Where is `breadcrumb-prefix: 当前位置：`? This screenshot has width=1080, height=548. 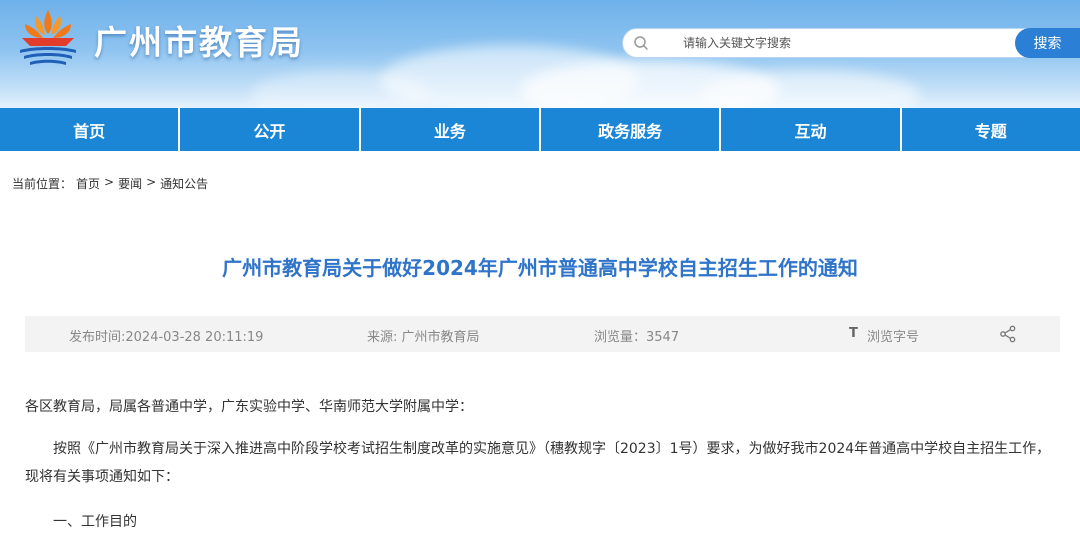 breadcrumb-prefix: 当前位置： is located at coordinates (42, 184).